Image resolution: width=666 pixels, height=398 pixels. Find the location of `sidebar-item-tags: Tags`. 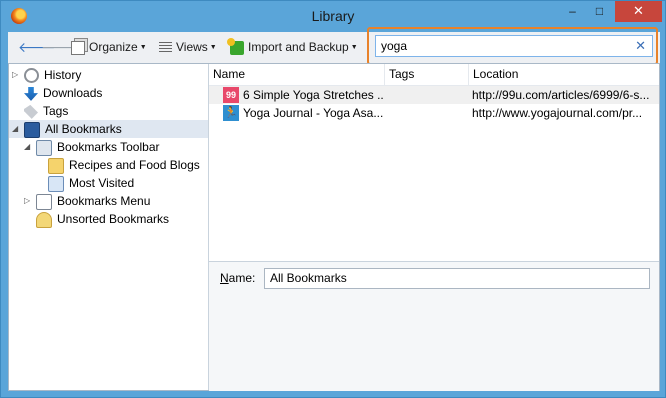

sidebar-item-tags: Tags is located at coordinates (108, 111).